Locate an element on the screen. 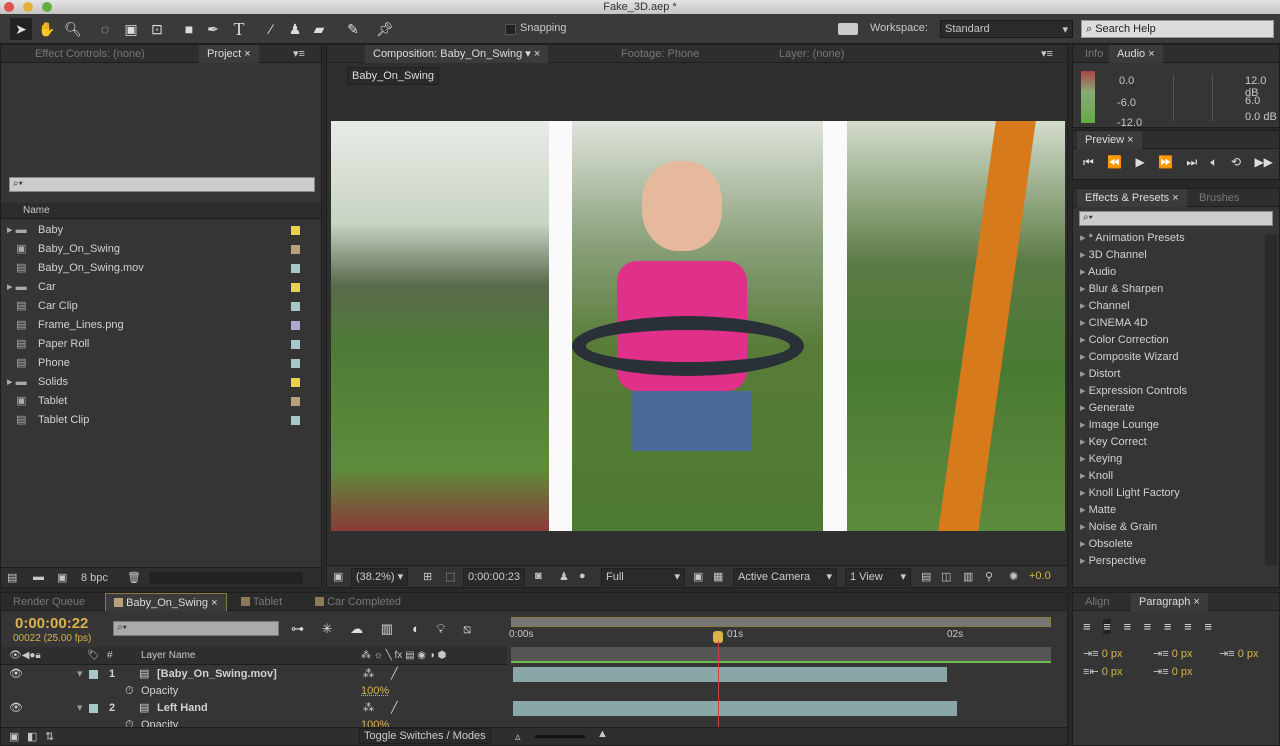 This screenshot has width=1280, height=746. project-item: ▤ Baby_On_Swing.mov is located at coordinates (160, 268).